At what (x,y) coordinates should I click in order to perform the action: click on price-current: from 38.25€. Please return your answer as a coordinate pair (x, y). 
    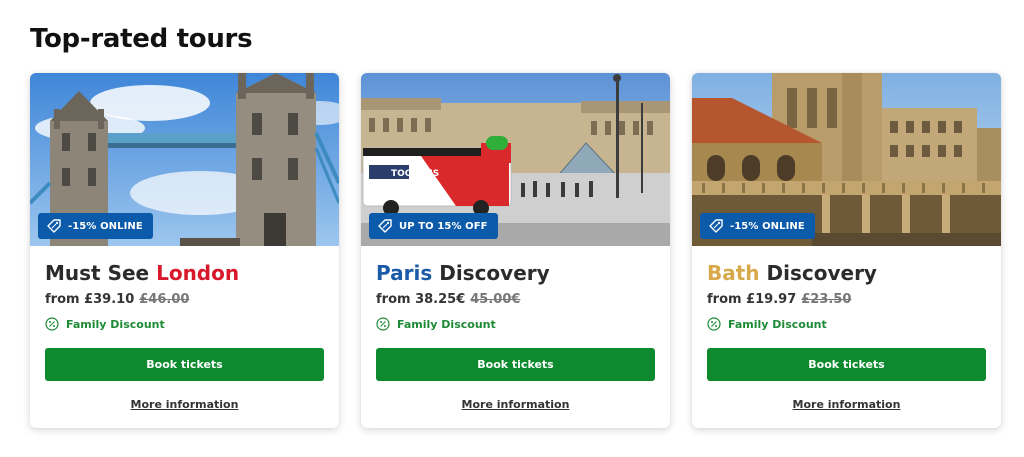
    Looking at the image, I should click on (421, 299).